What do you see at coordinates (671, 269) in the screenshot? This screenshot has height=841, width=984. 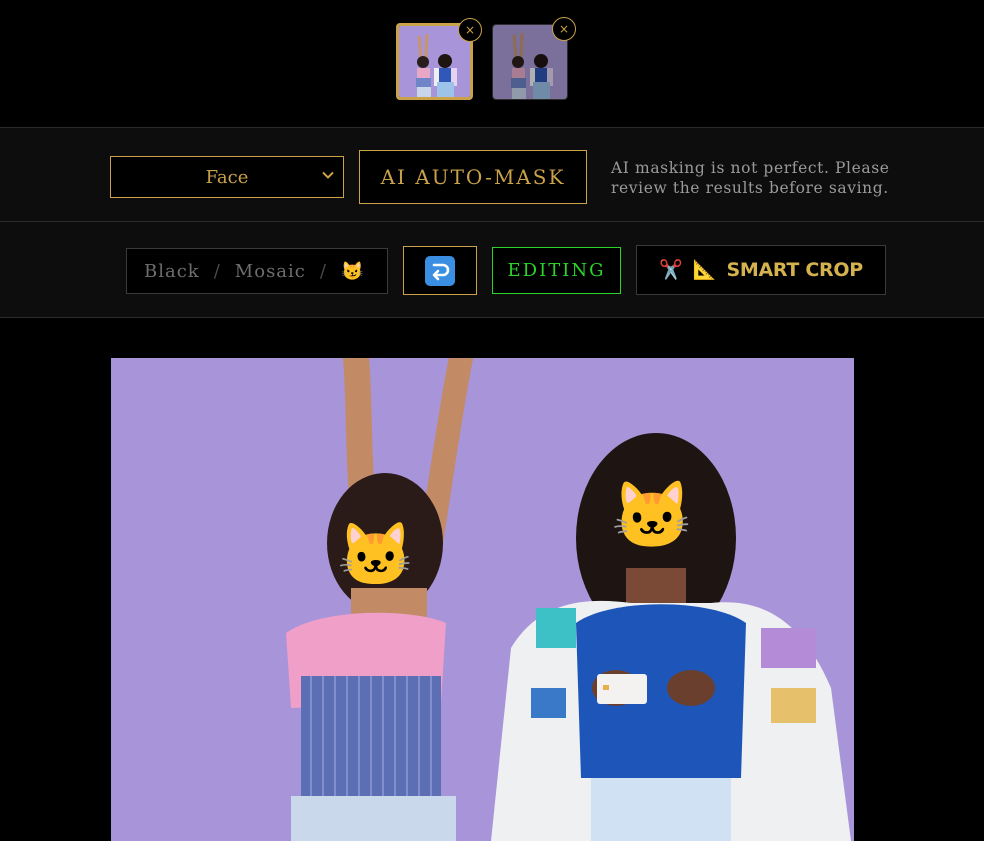 I see `scissors-icon: ✂️` at bounding box center [671, 269].